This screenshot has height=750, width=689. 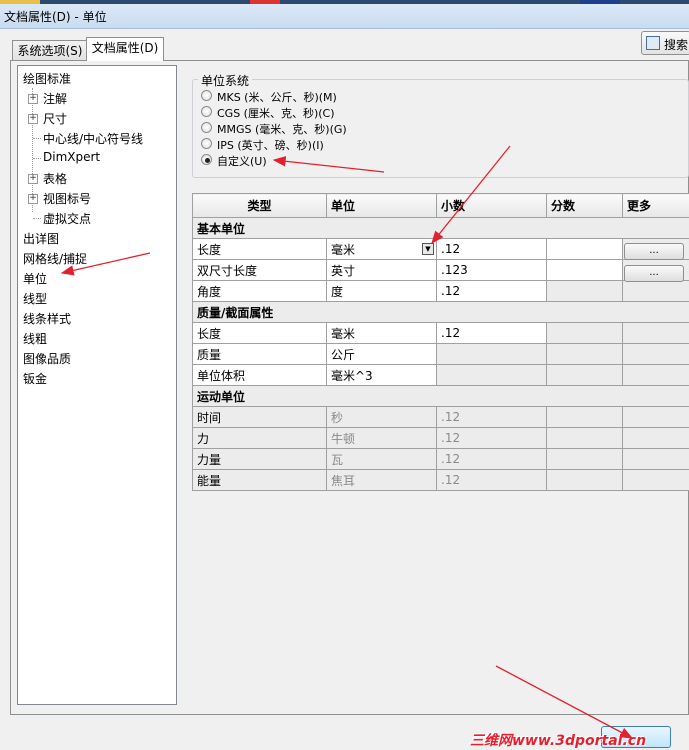 What do you see at coordinates (71, 157) in the screenshot?
I see `tree-item-dimxpert: DimXpert` at bounding box center [71, 157].